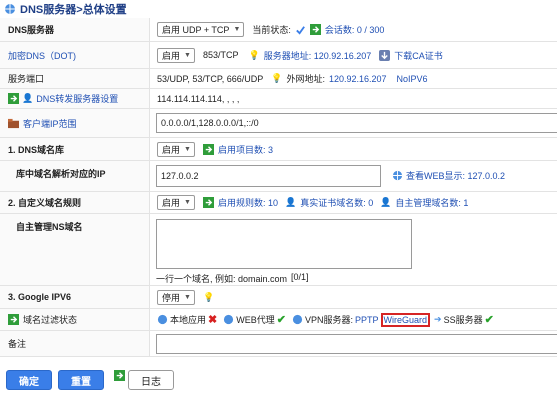 The height and width of the screenshot is (394, 557). What do you see at coordinates (245, 149) in the screenshot?
I see `enabled-items-link: 启用项目数: 3` at bounding box center [245, 149].